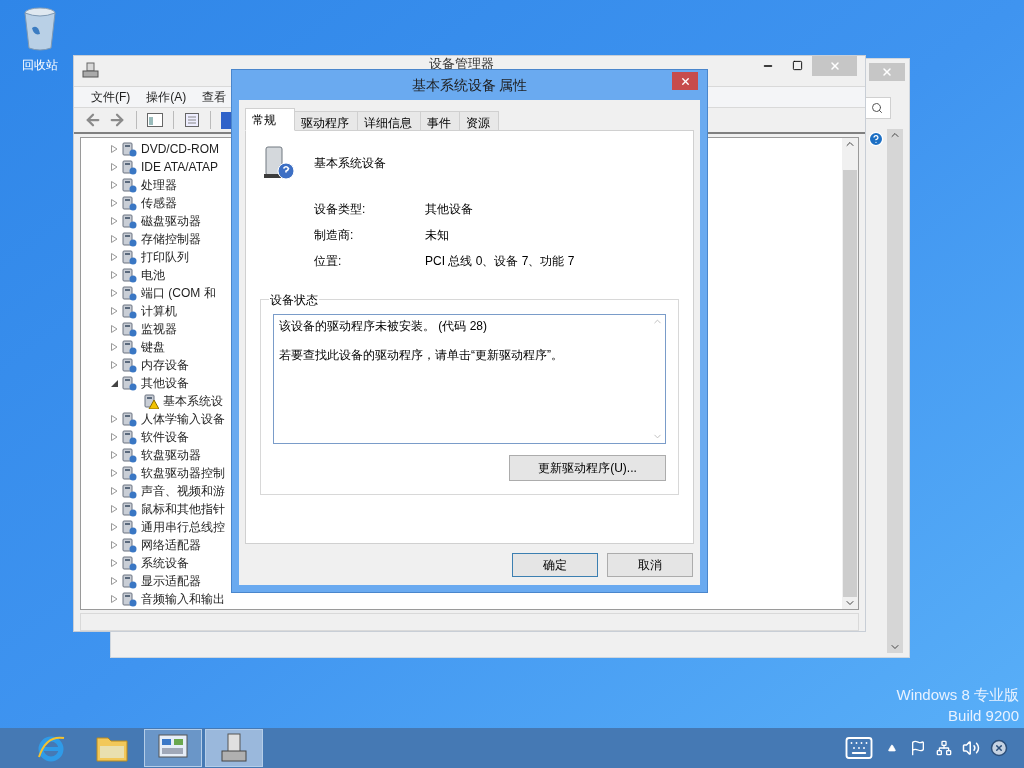 The width and height of the screenshot is (1024, 768). Describe the element at coordinates (328, 261) in the screenshot. I see `property-label: 位置:` at that location.